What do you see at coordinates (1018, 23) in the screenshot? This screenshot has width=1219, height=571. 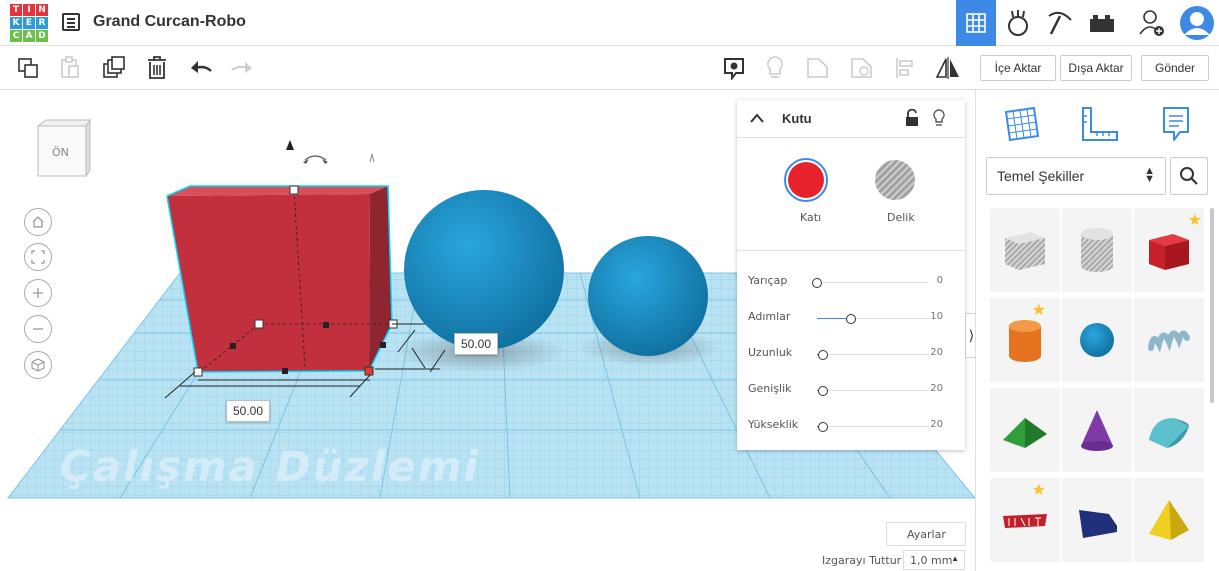 I see `tinker-hand-button` at bounding box center [1018, 23].